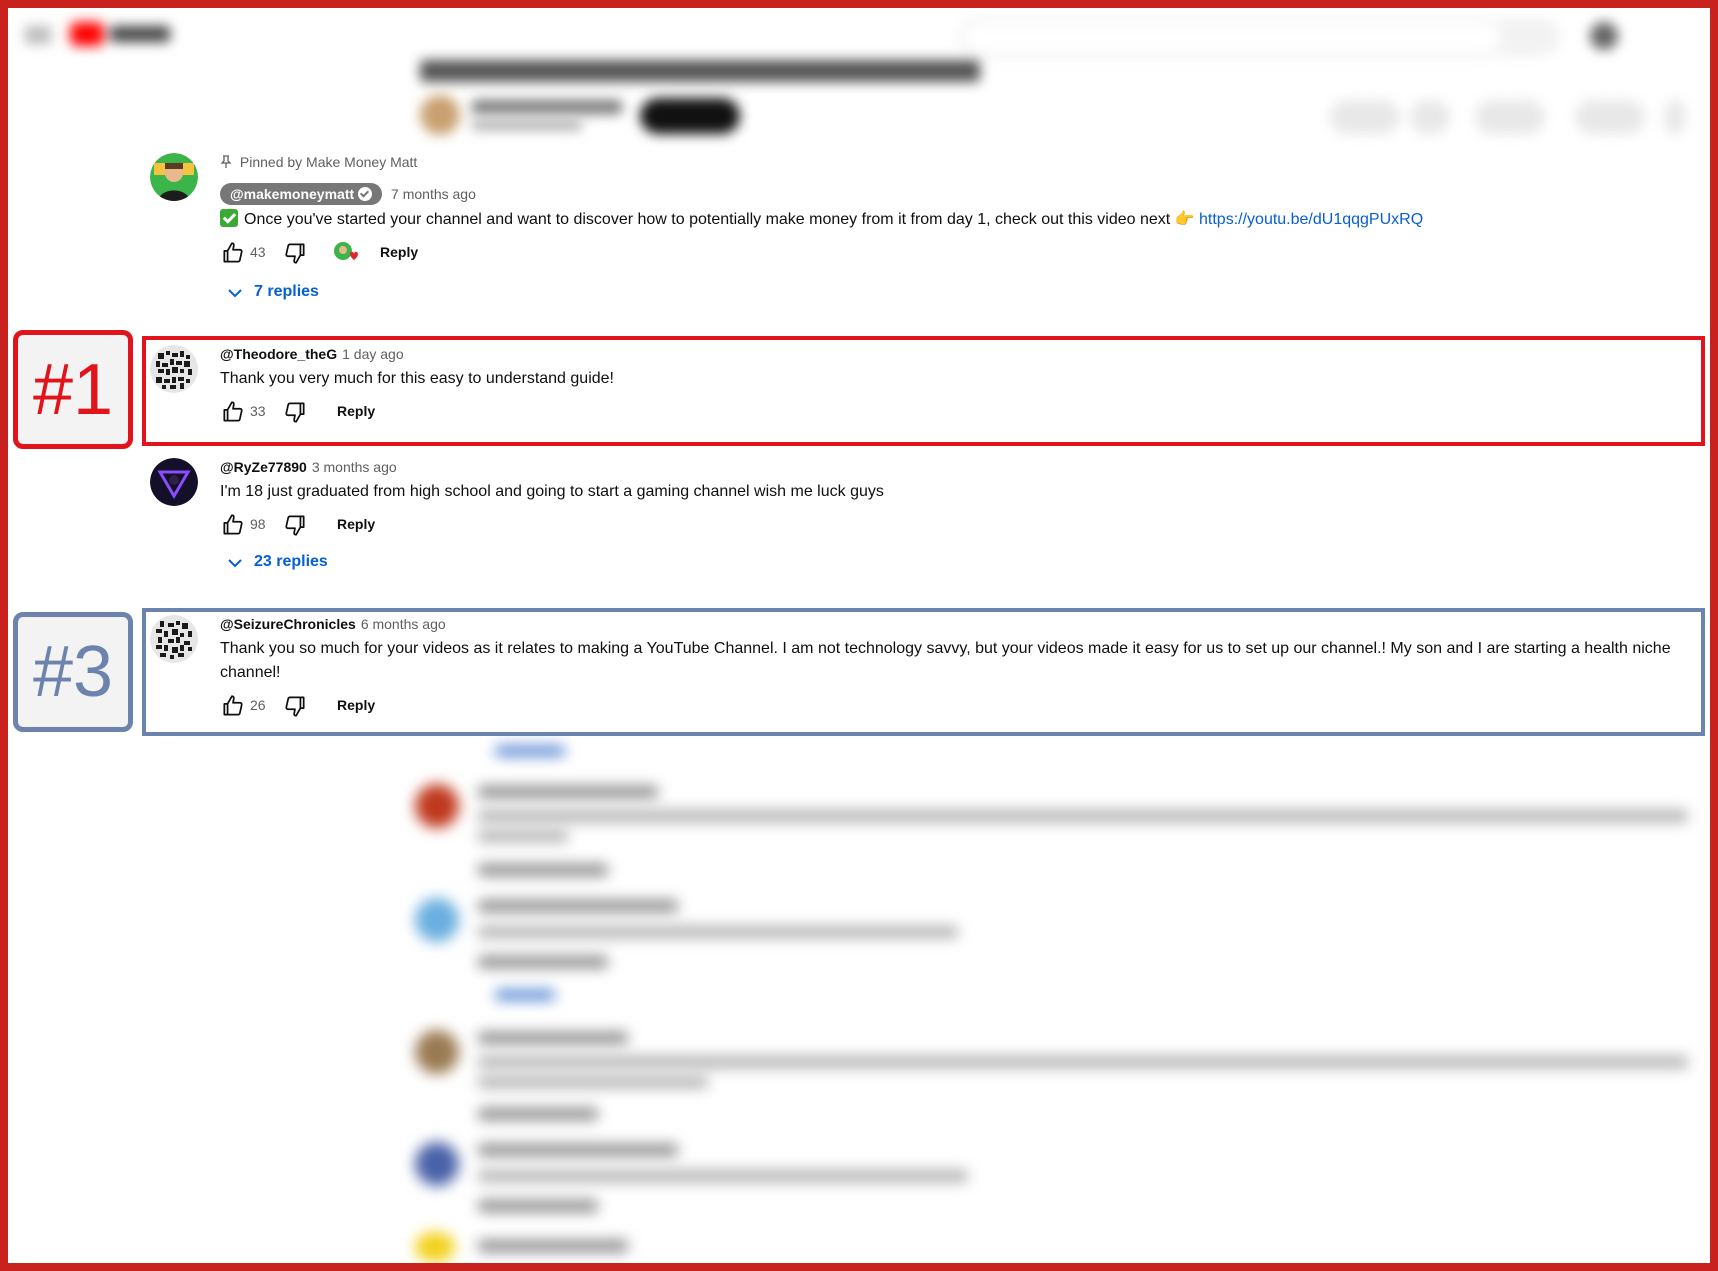  What do you see at coordinates (955, 162) in the screenshot?
I see `pinned-label-row: Pinned by Make Money Matt` at bounding box center [955, 162].